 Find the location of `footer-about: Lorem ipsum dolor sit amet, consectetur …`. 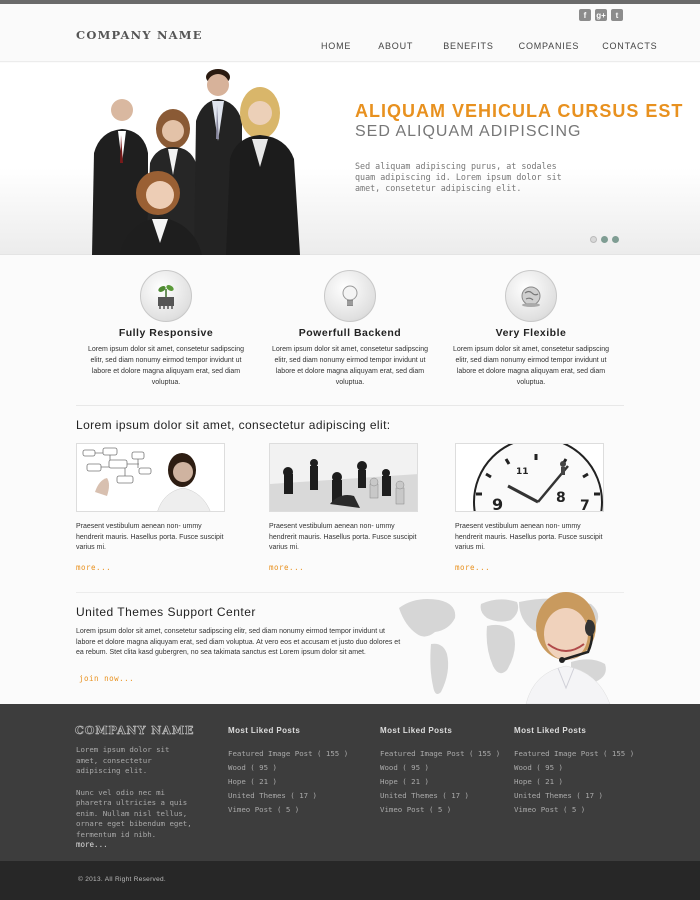

footer-about: Lorem ipsum dolor sit amet, consectetur … is located at coordinates (136, 792).